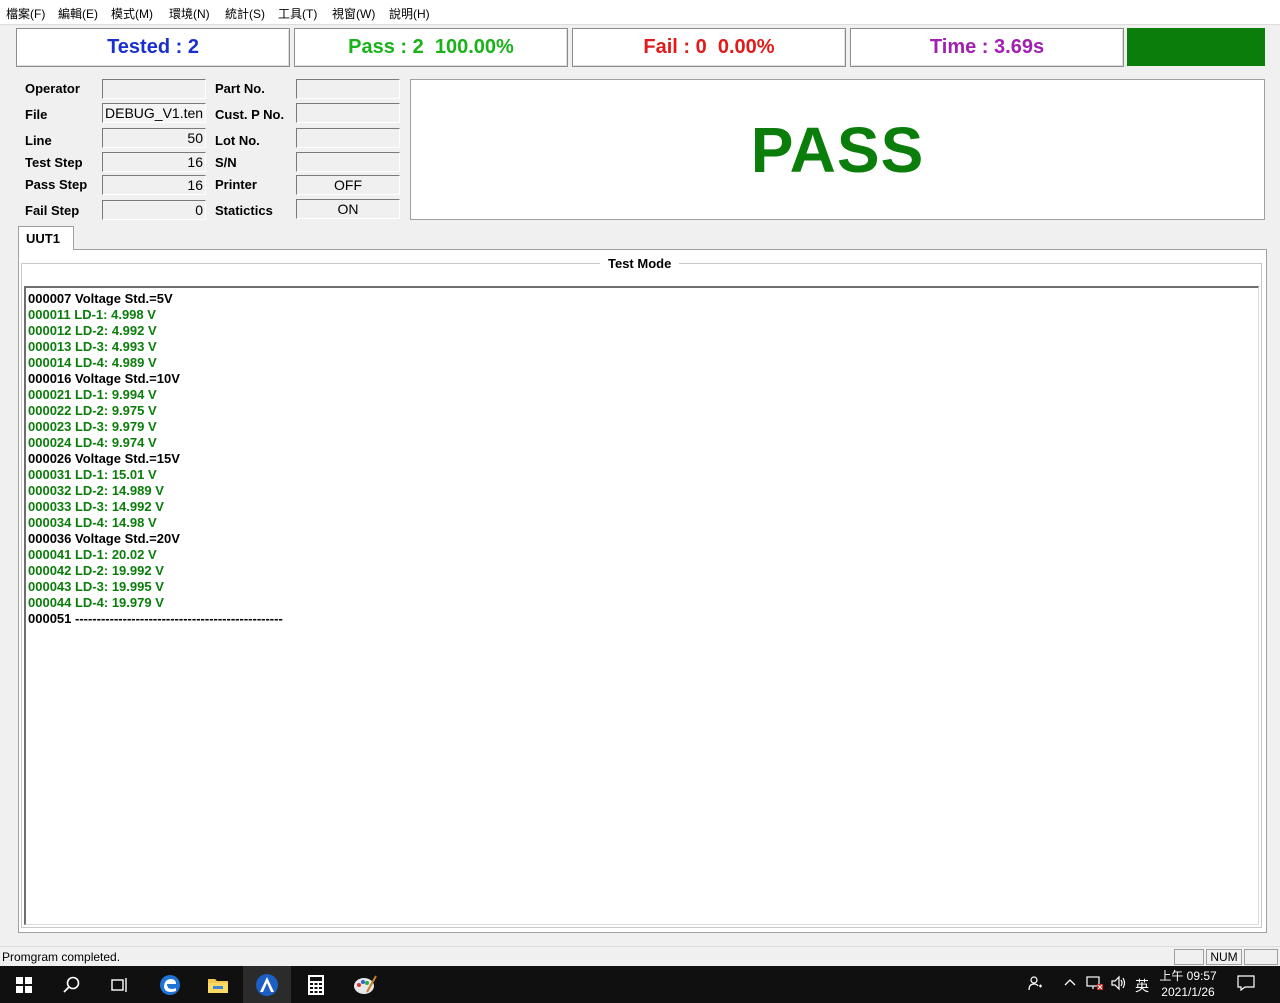 This screenshot has width=1280, height=1003. I want to click on volume-icon, so click(1119, 984).